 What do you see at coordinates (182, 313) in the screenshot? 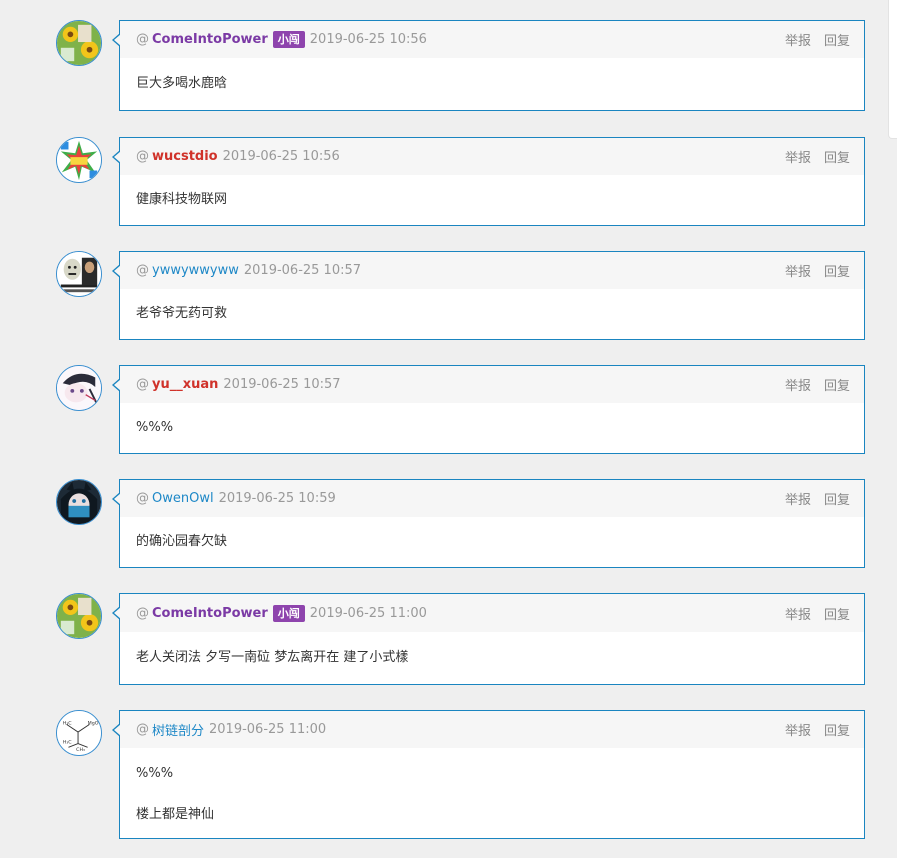
I see `comment-text: 老爷爷无药可救` at bounding box center [182, 313].